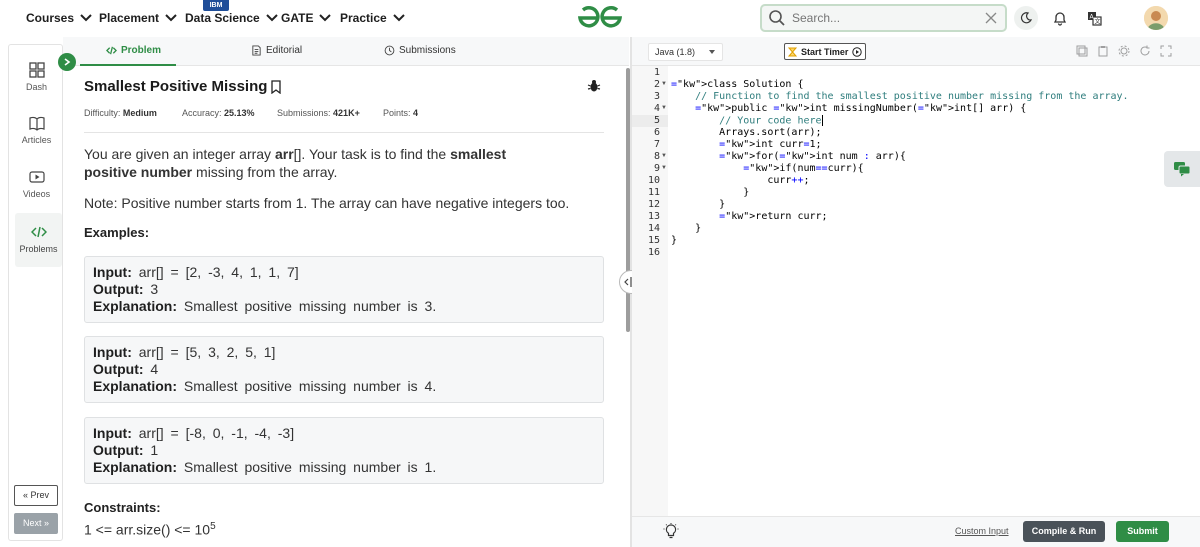 Image resolution: width=1200 pixels, height=547 pixels. Describe the element at coordinates (36, 495) in the screenshot. I see `prev-problem-button: « Prev` at that location.